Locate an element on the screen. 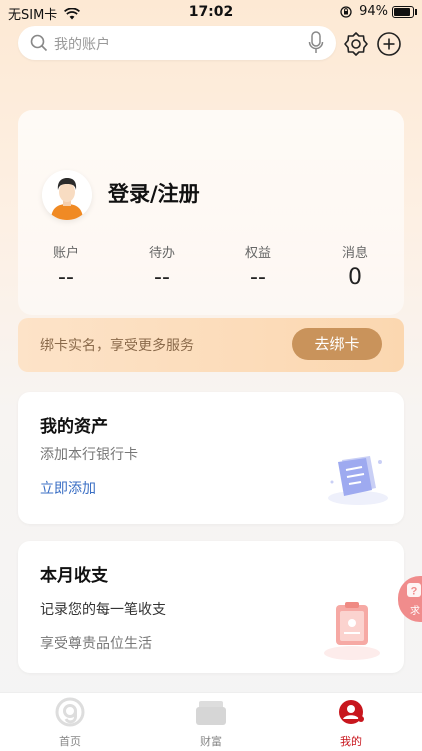 This screenshot has width=422, height=751. tab-label: 首页 is located at coordinates (70, 741).